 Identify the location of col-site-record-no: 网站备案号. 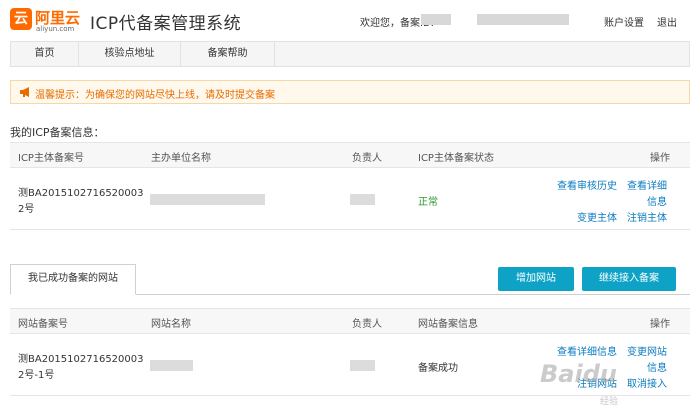
(43, 324).